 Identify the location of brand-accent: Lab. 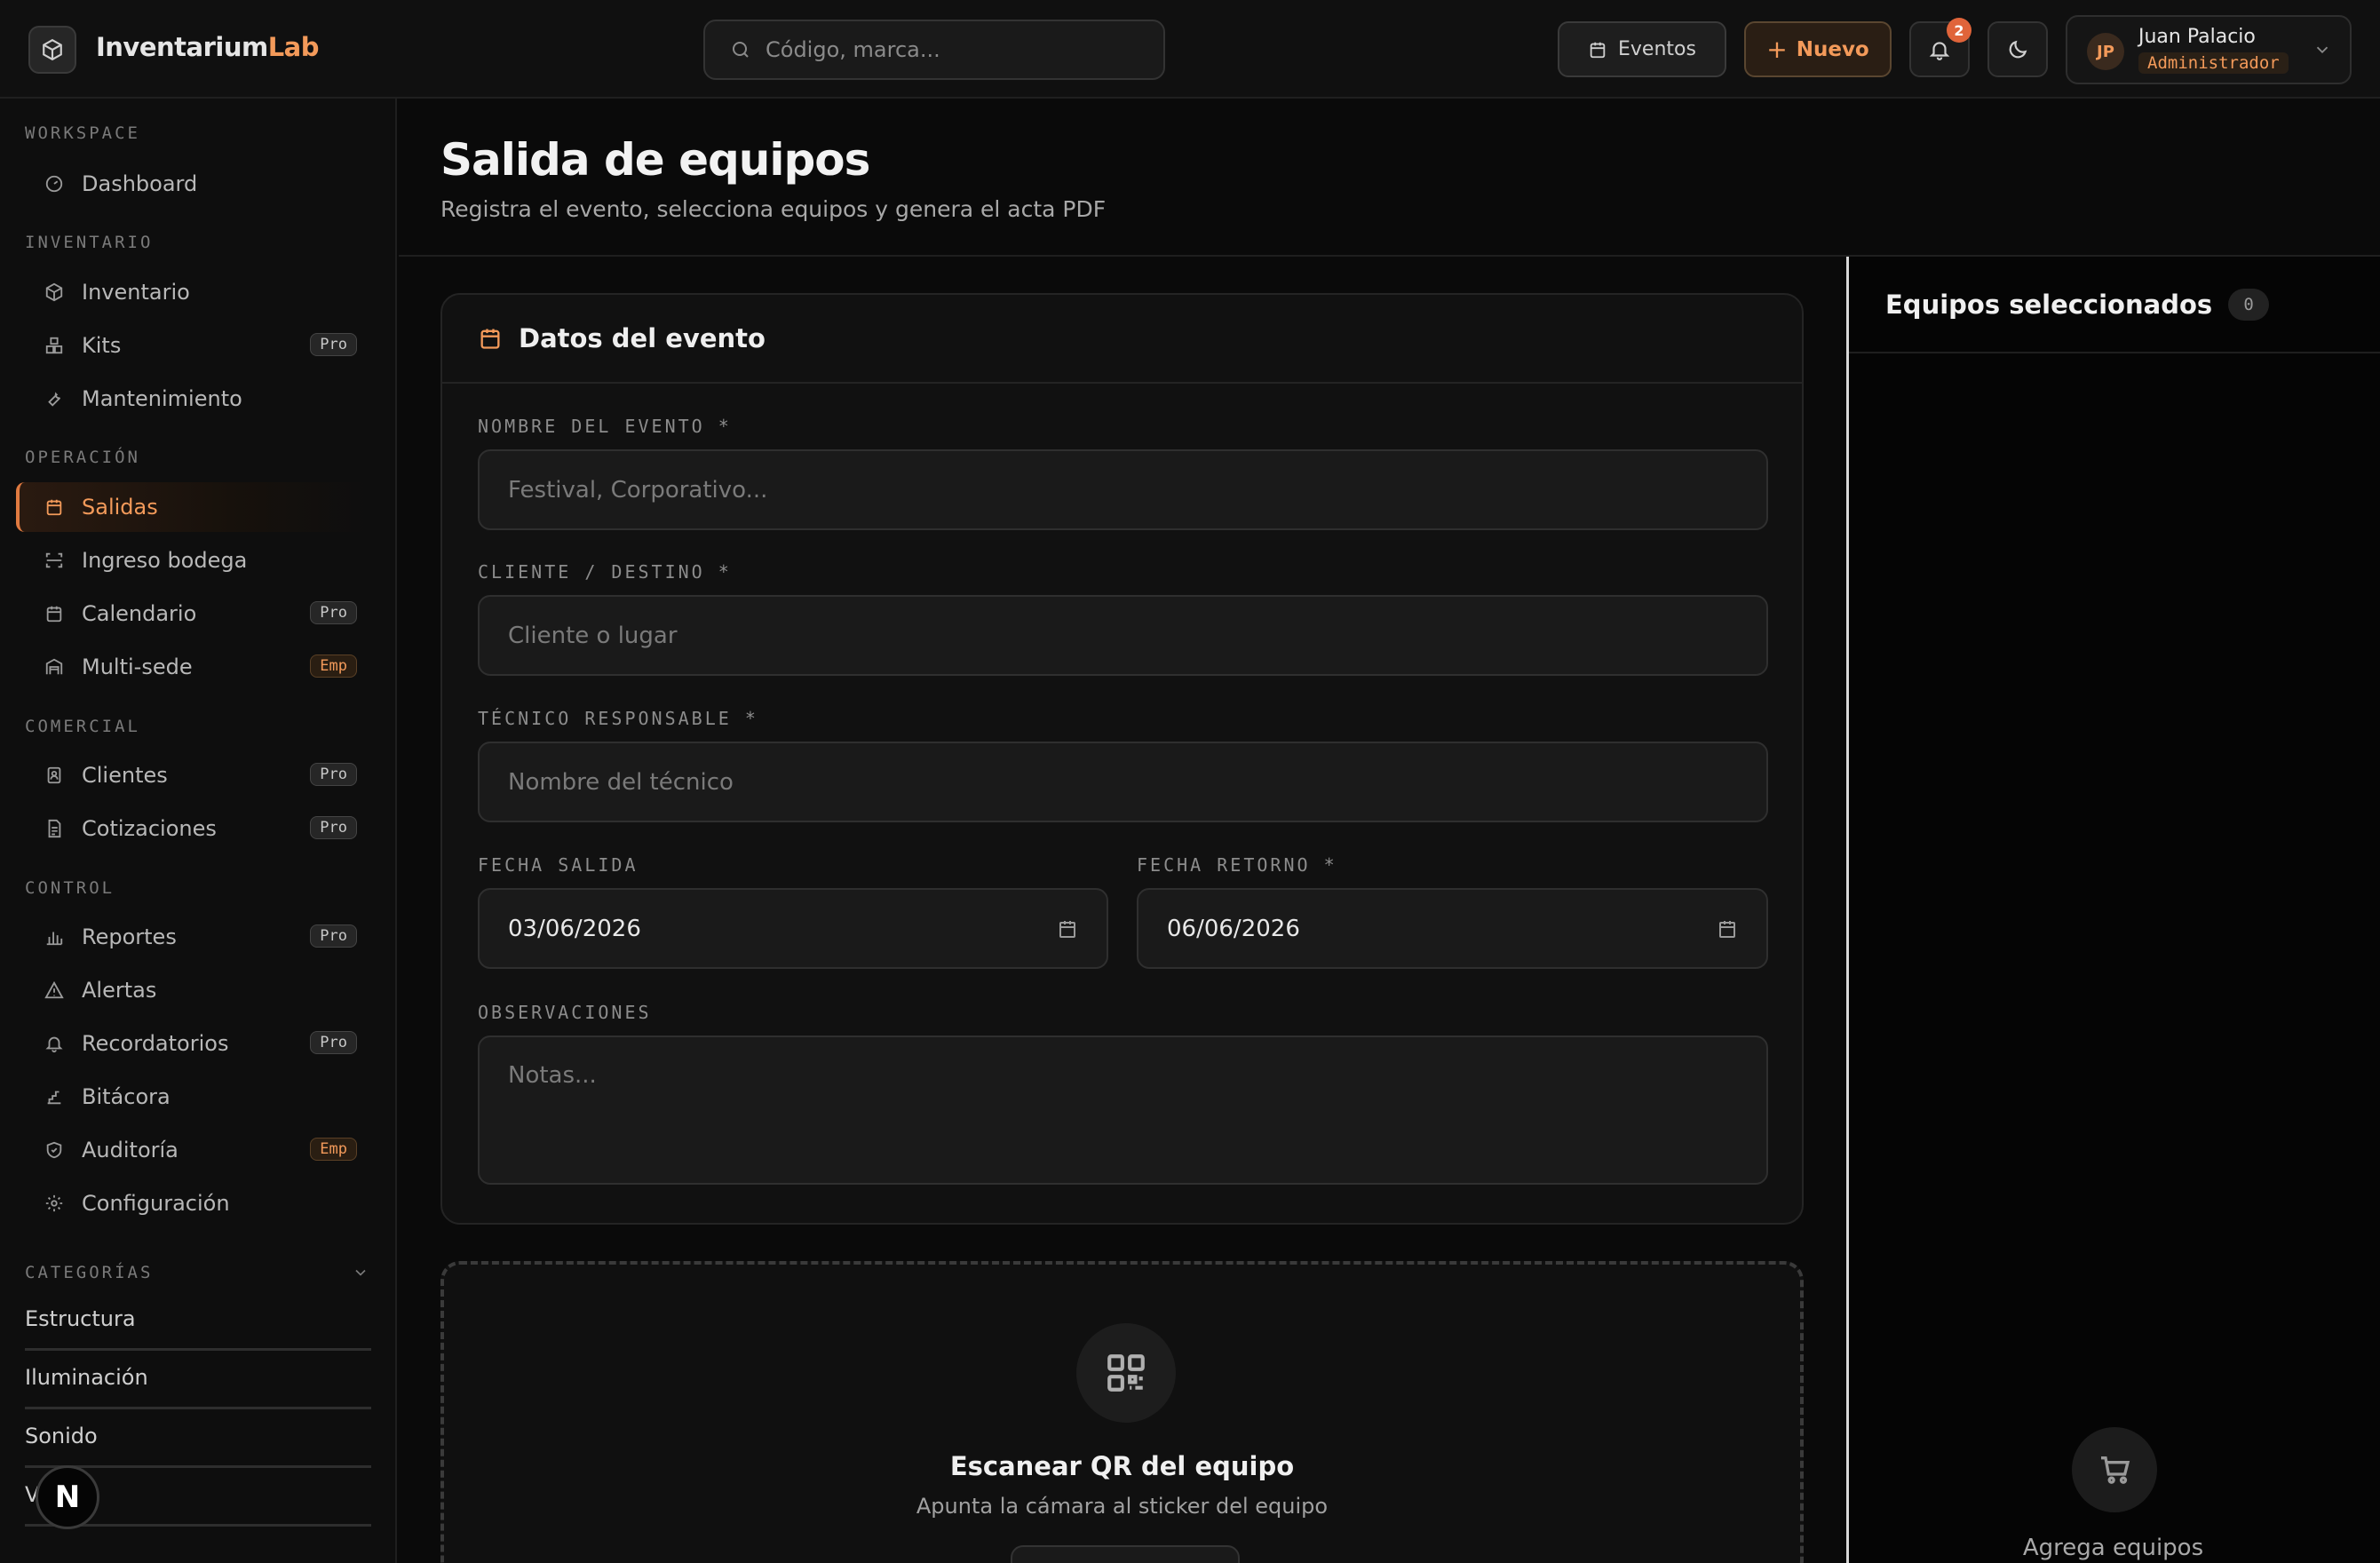
(293, 47).